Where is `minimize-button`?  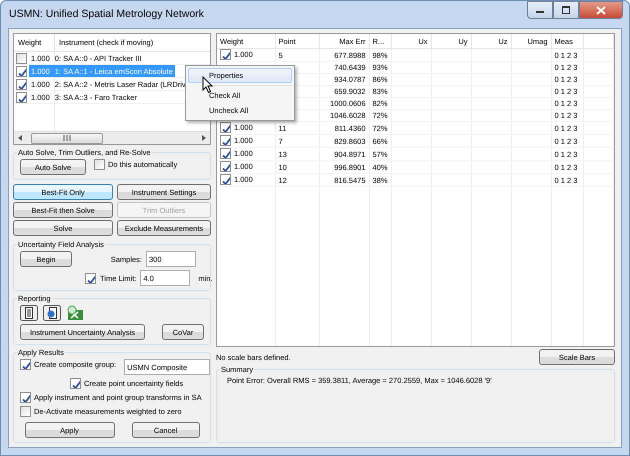 minimize-button is located at coordinates (540, 10).